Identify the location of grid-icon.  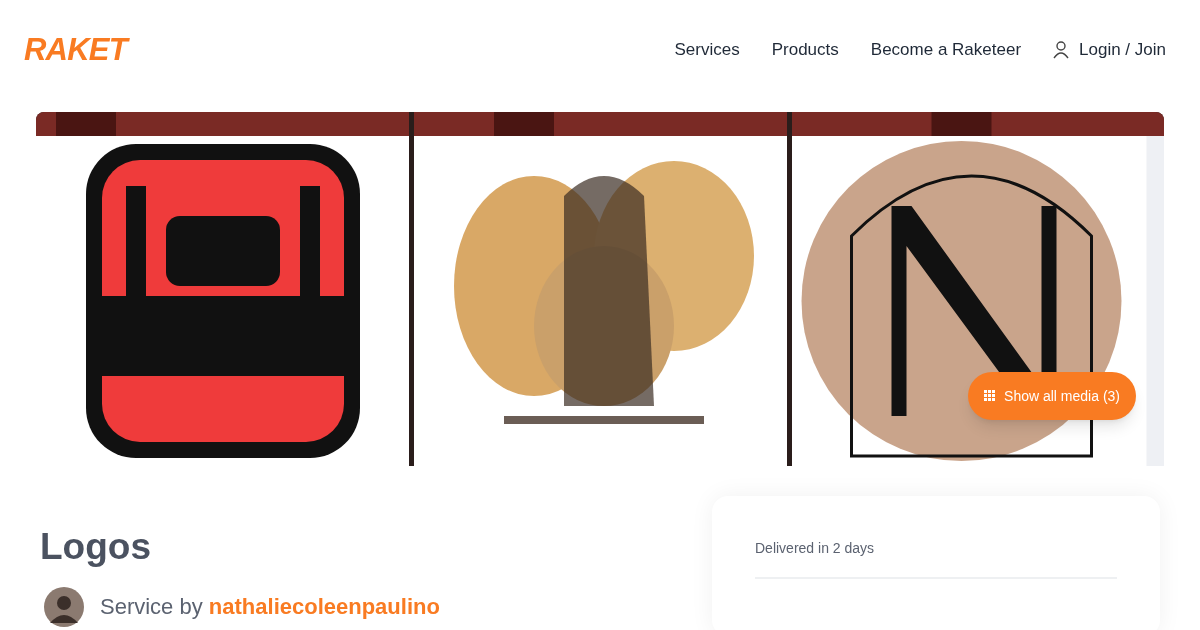
(990, 396).